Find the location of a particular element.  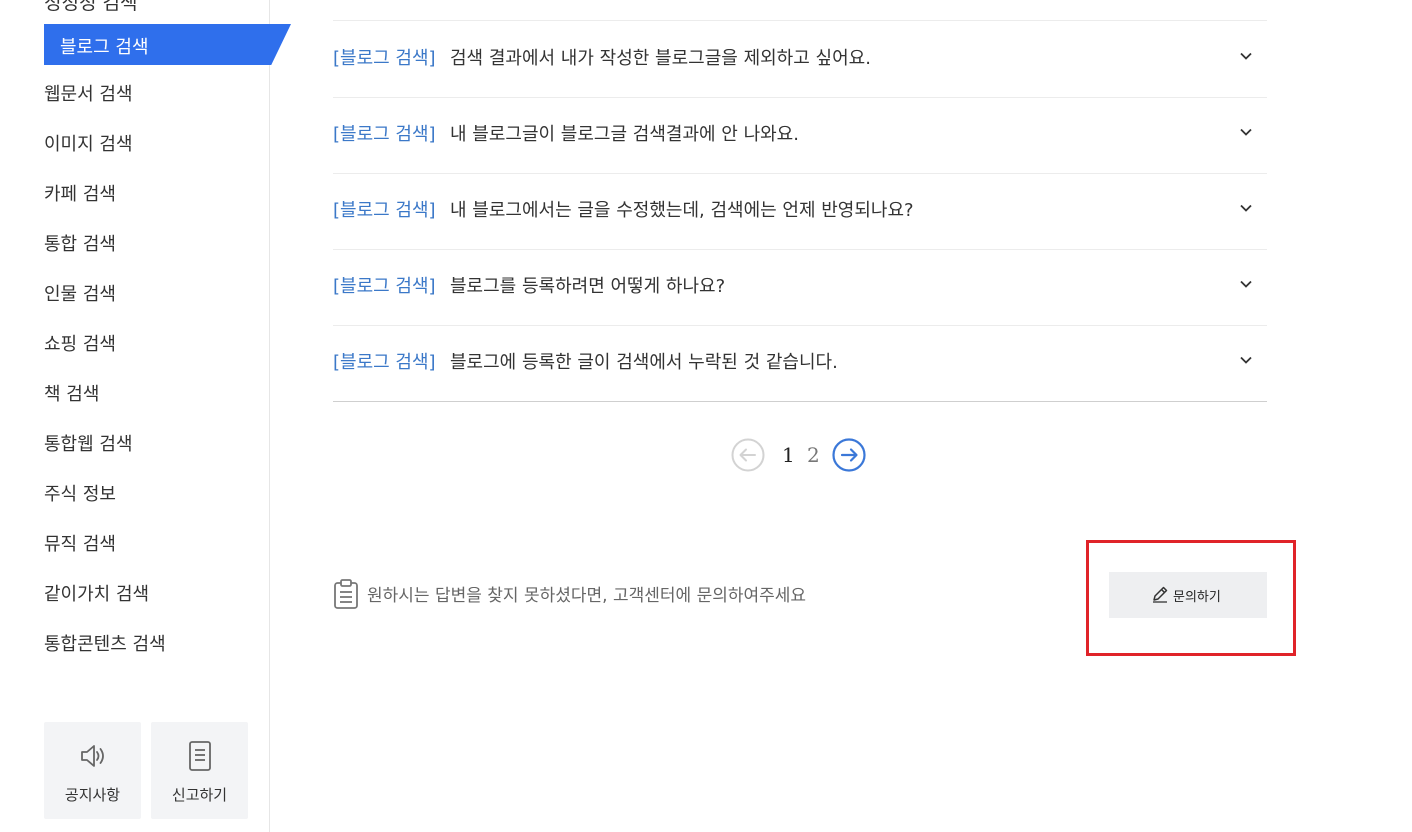

faq-question: 블로그에 등록한 글이 검색에서 누락된 것 같습니다. is located at coordinates (644, 362).